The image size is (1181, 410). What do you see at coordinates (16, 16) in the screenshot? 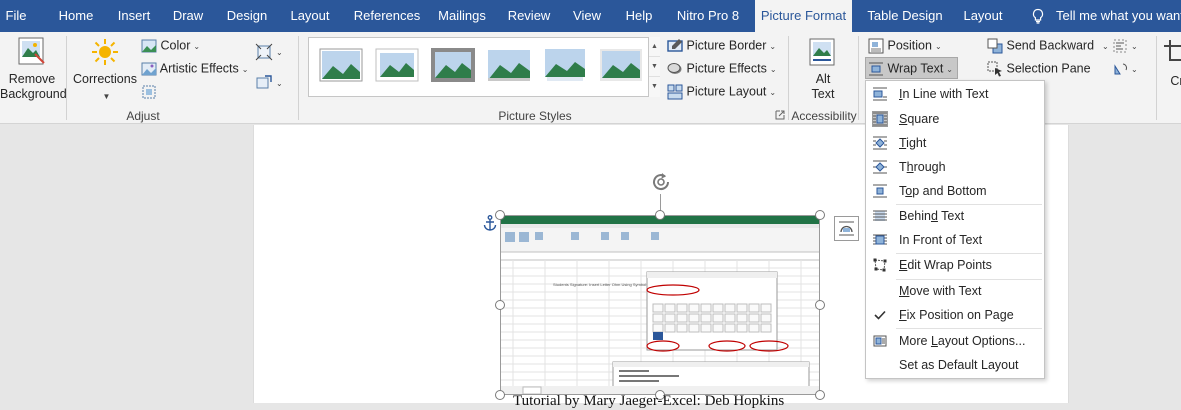
I see `tab-file: File` at bounding box center [16, 16].